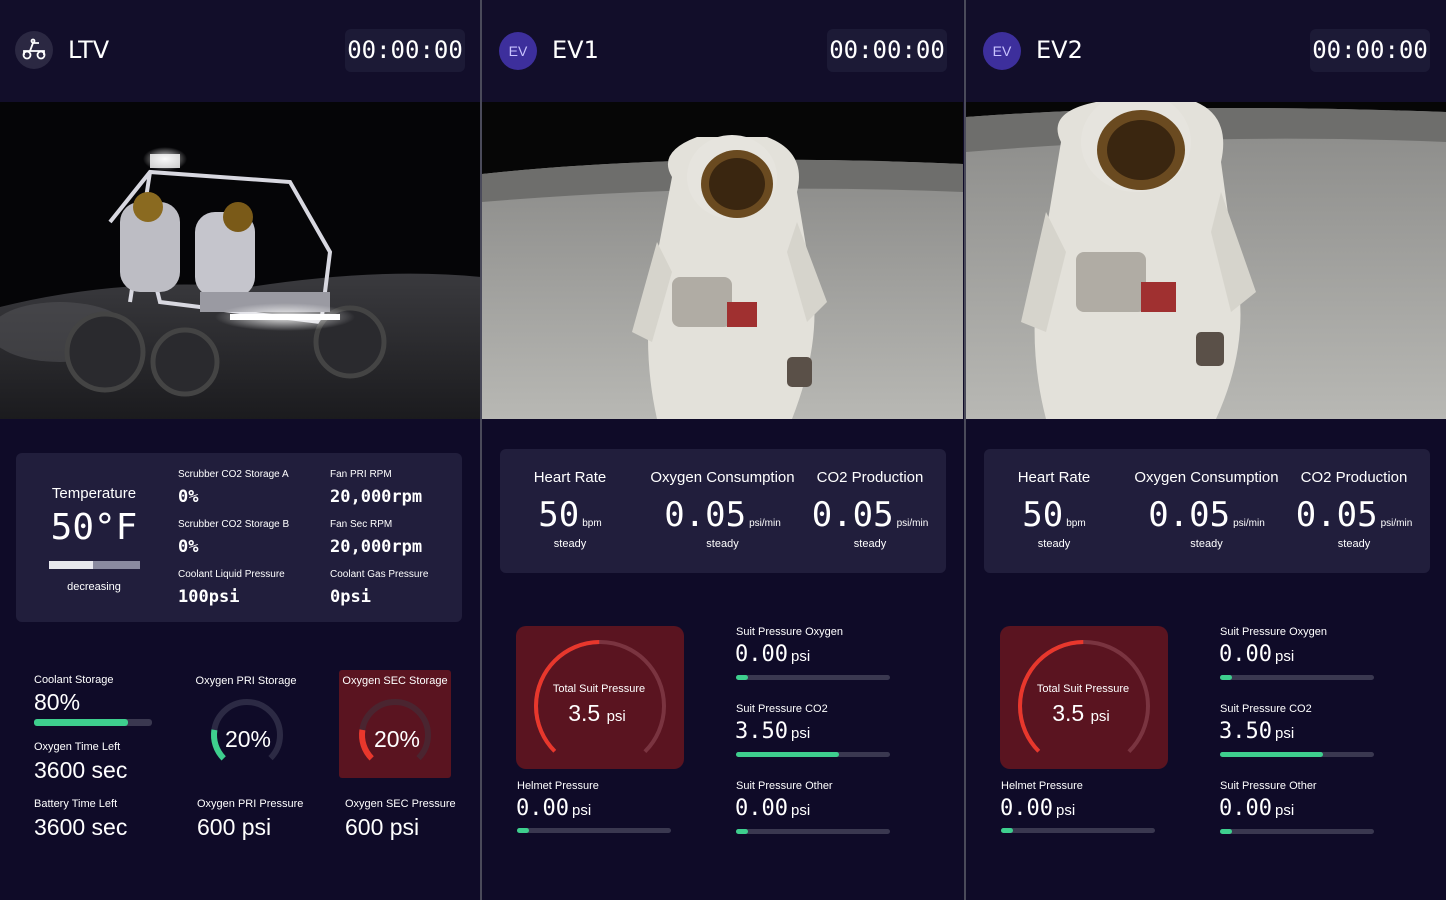  What do you see at coordinates (361, 524) in the screenshot?
I see `metric-label: Fan Sec RPM` at bounding box center [361, 524].